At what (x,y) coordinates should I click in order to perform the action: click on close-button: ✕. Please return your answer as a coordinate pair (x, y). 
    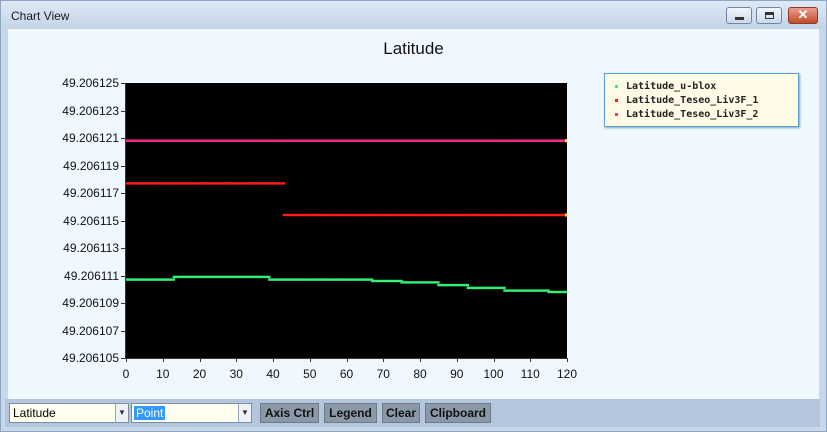
    Looking at the image, I should click on (803, 15).